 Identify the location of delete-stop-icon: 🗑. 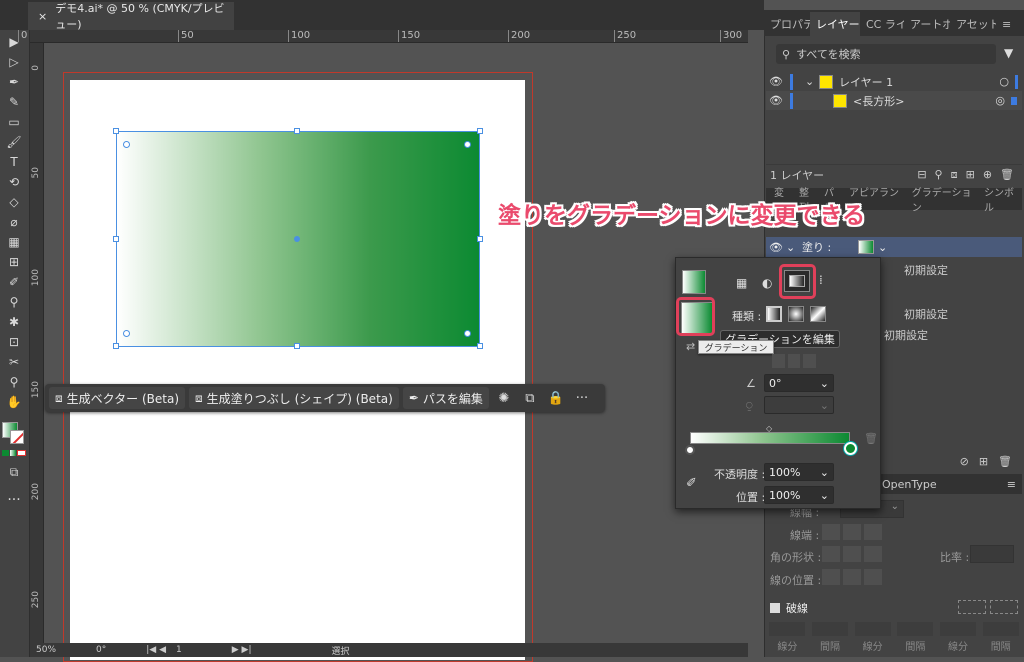
(871, 438).